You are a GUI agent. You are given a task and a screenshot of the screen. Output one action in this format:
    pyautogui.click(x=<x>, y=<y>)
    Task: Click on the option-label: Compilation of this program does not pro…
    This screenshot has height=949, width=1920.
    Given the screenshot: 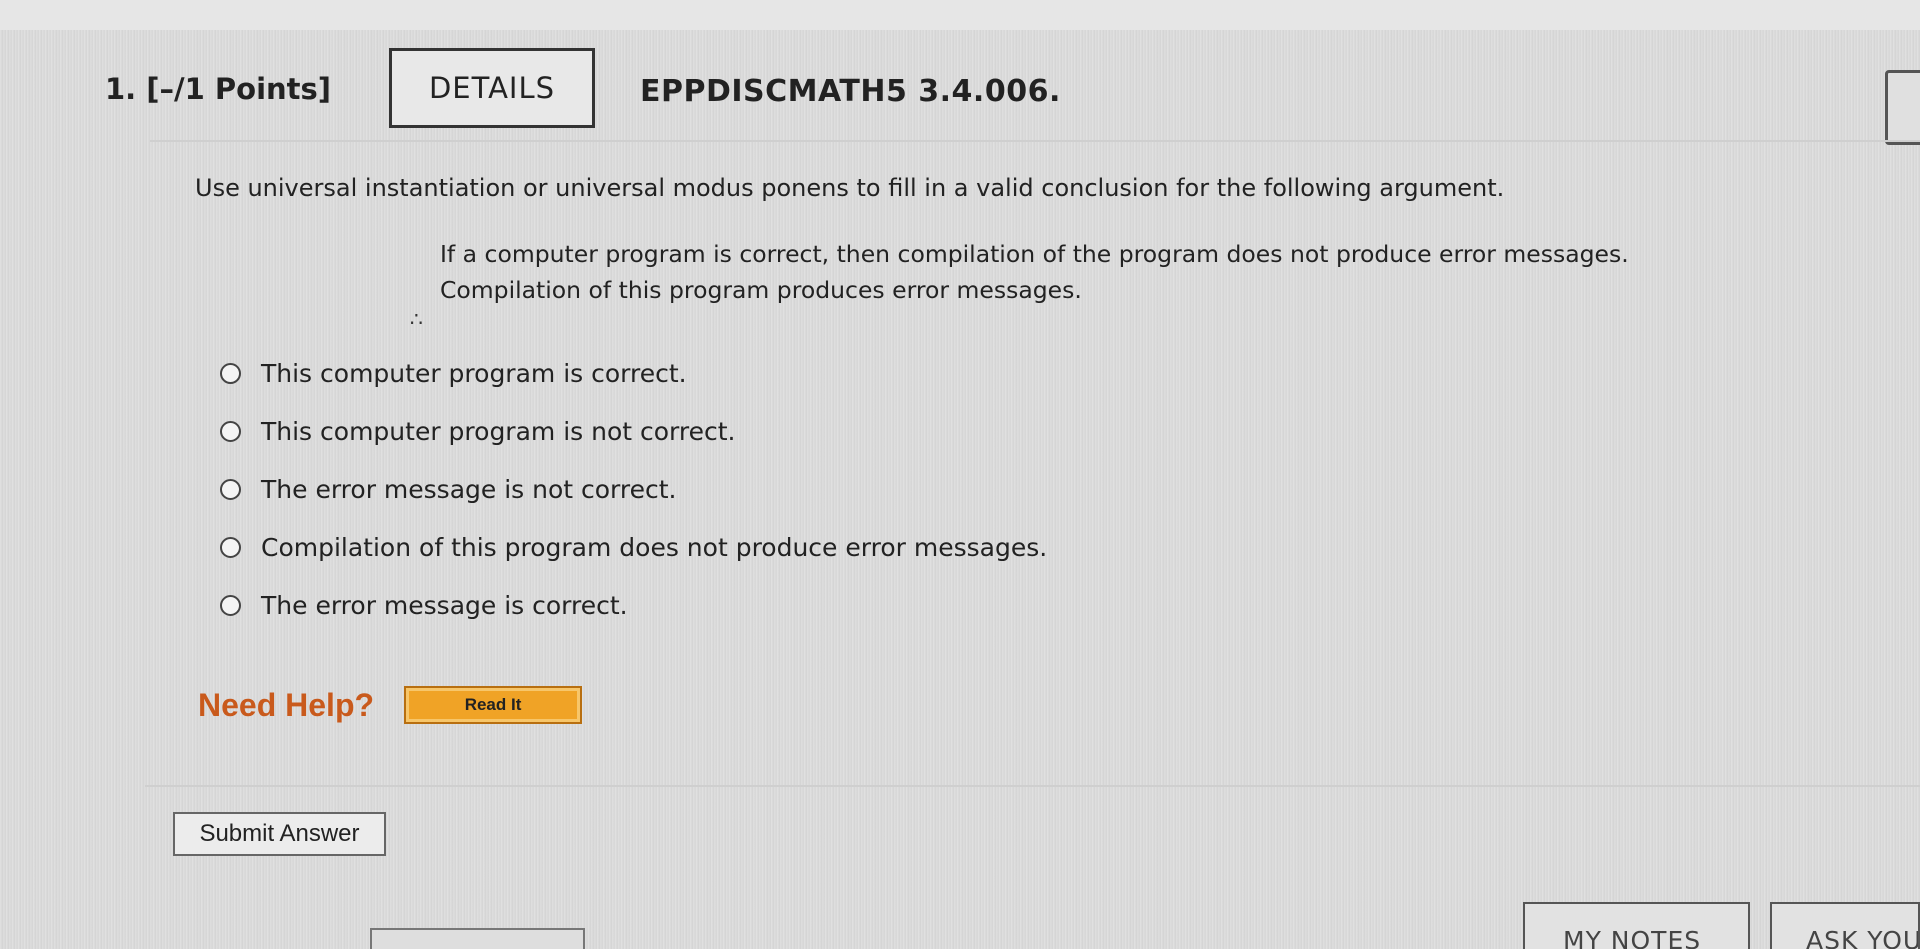 What is the action you would take?
    pyautogui.click(x=654, y=547)
    